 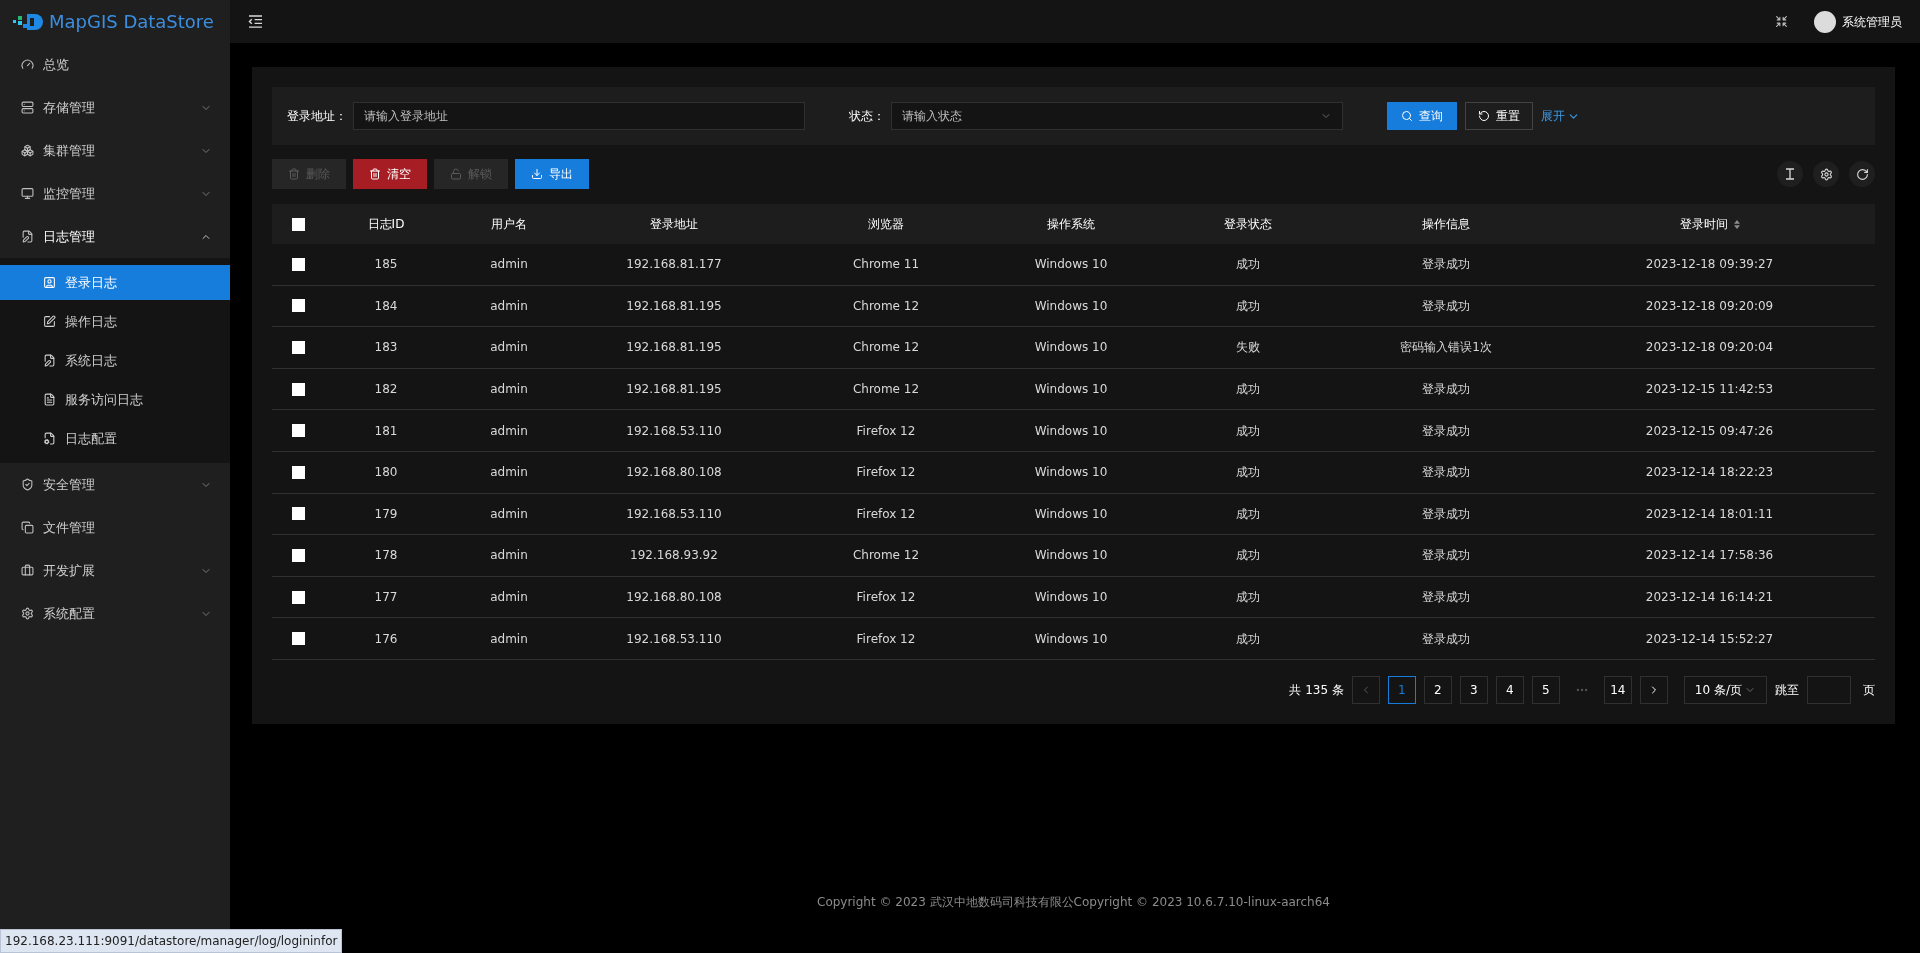 I want to click on sidebar-item: 文件管理, so click(x=115, y=527).